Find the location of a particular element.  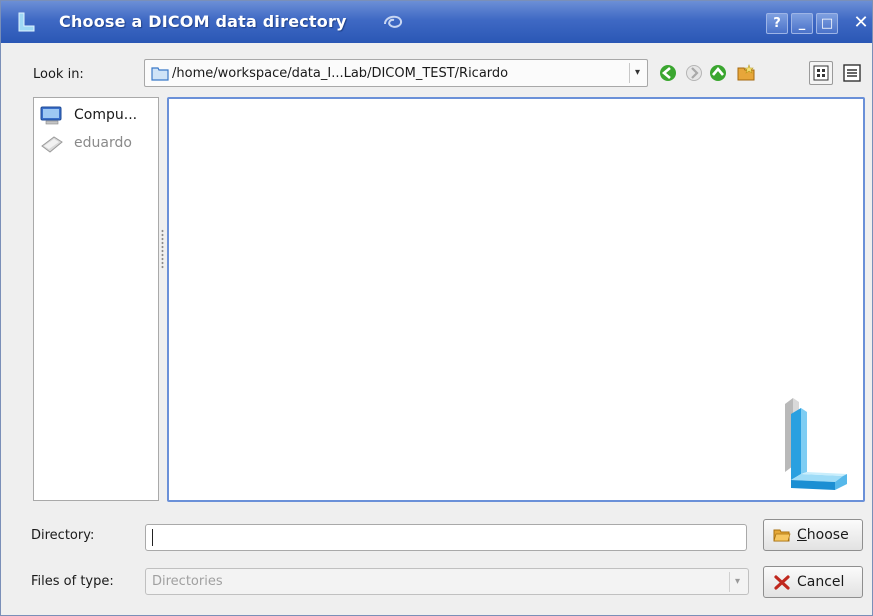

detail-view-button is located at coordinates (821, 73).